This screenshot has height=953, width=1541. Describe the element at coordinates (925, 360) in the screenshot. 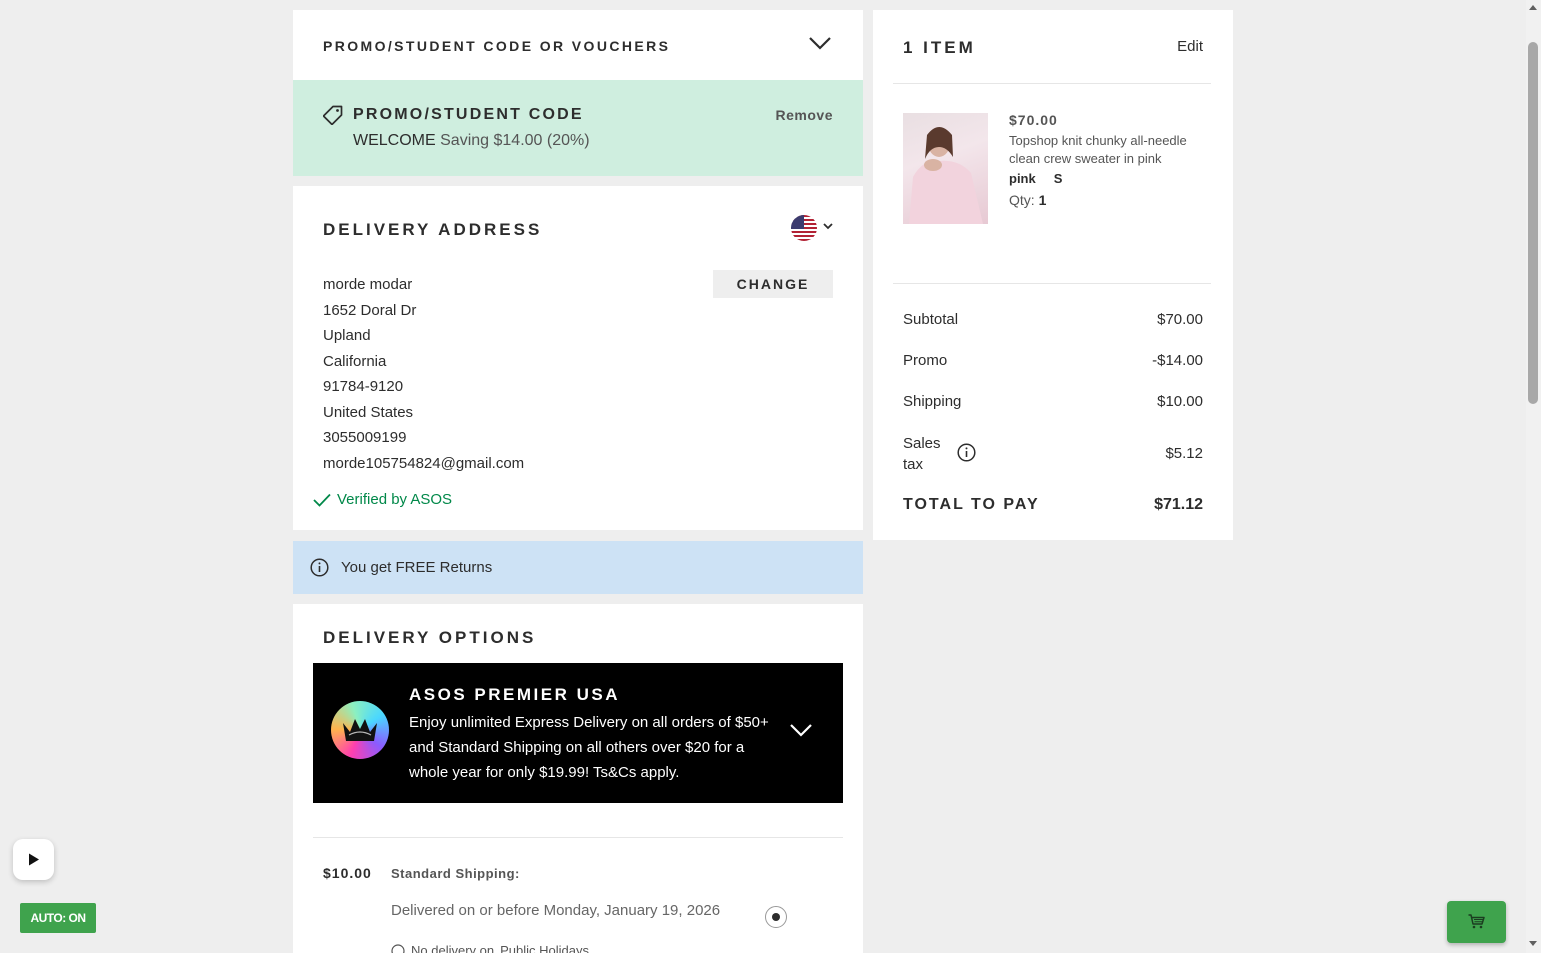

I see `promo-label: Promo` at that location.